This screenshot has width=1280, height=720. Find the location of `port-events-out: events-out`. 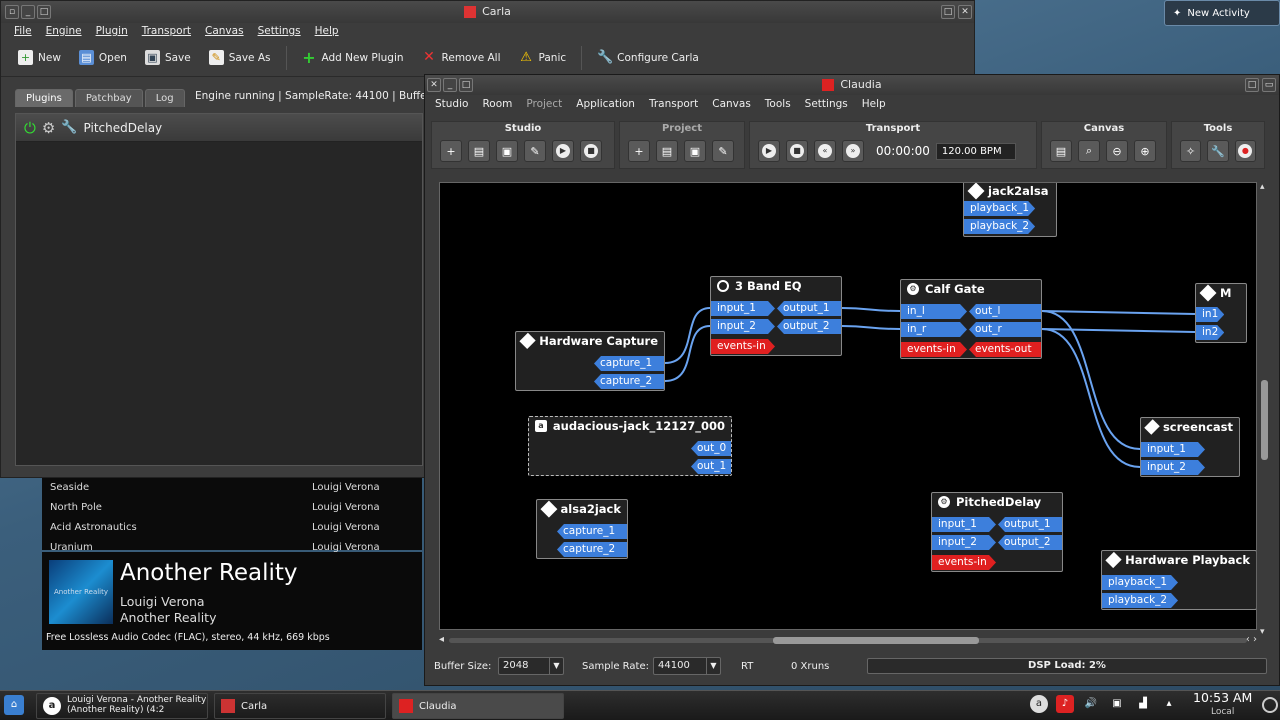

port-events-out: events-out is located at coordinates (1005, 349).